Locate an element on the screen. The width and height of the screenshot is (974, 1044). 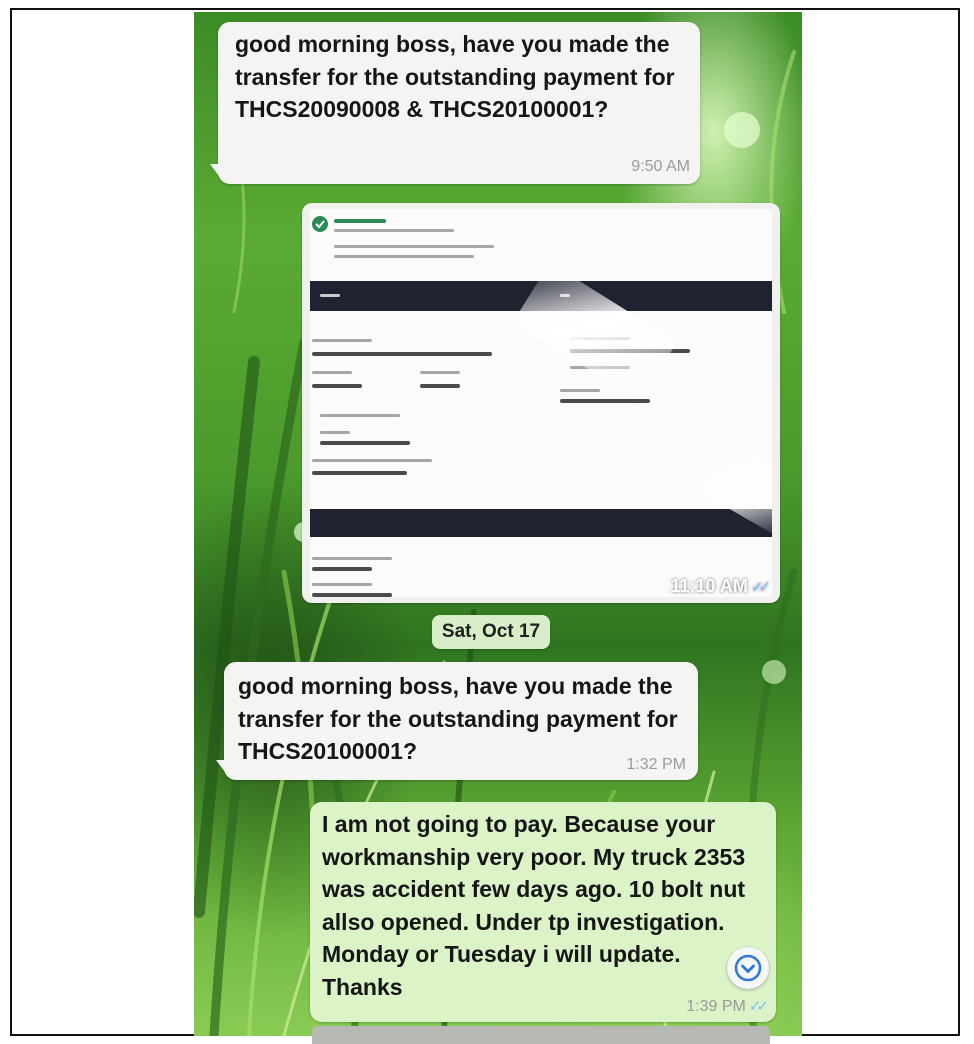
date-separator: Sat, Oct 17 is located at coordinates (491, 632).